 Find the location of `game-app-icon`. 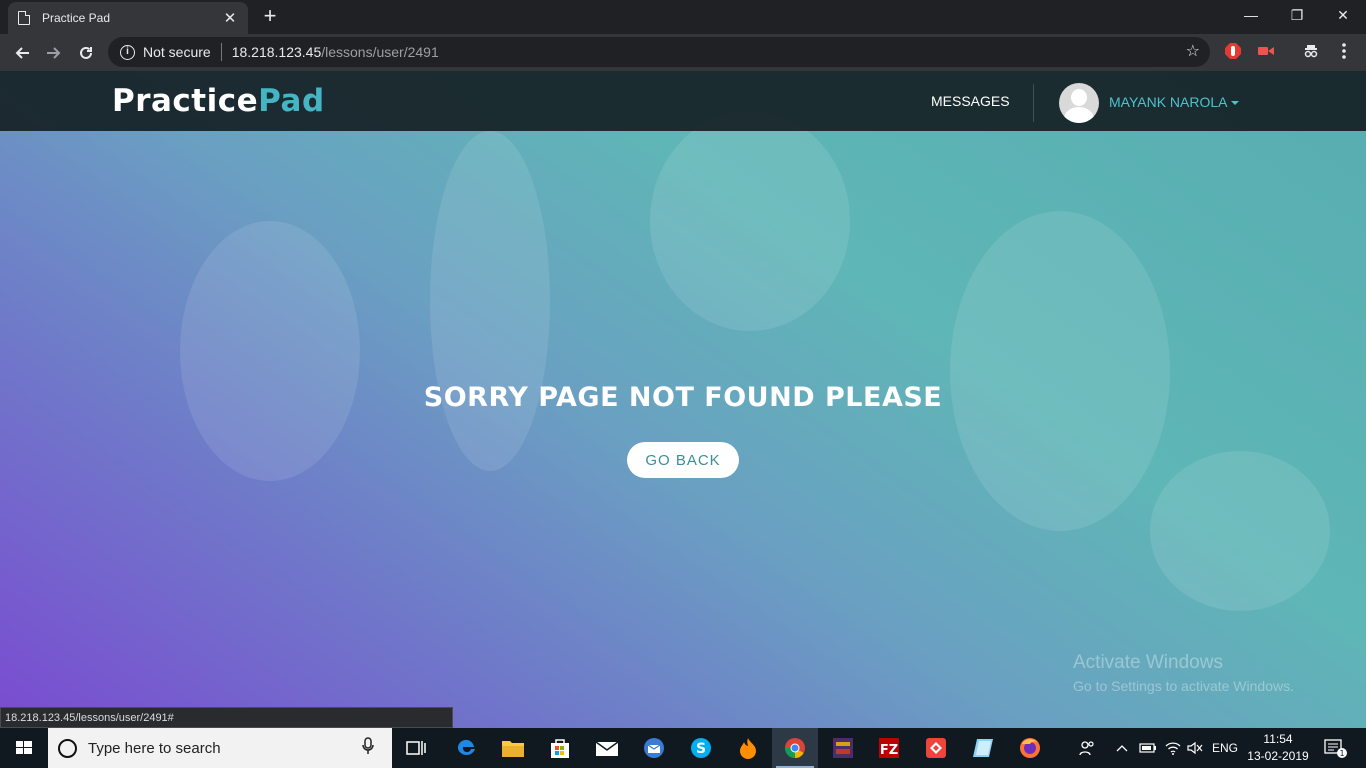

game-app-icon is located at coordinates (843, 748).